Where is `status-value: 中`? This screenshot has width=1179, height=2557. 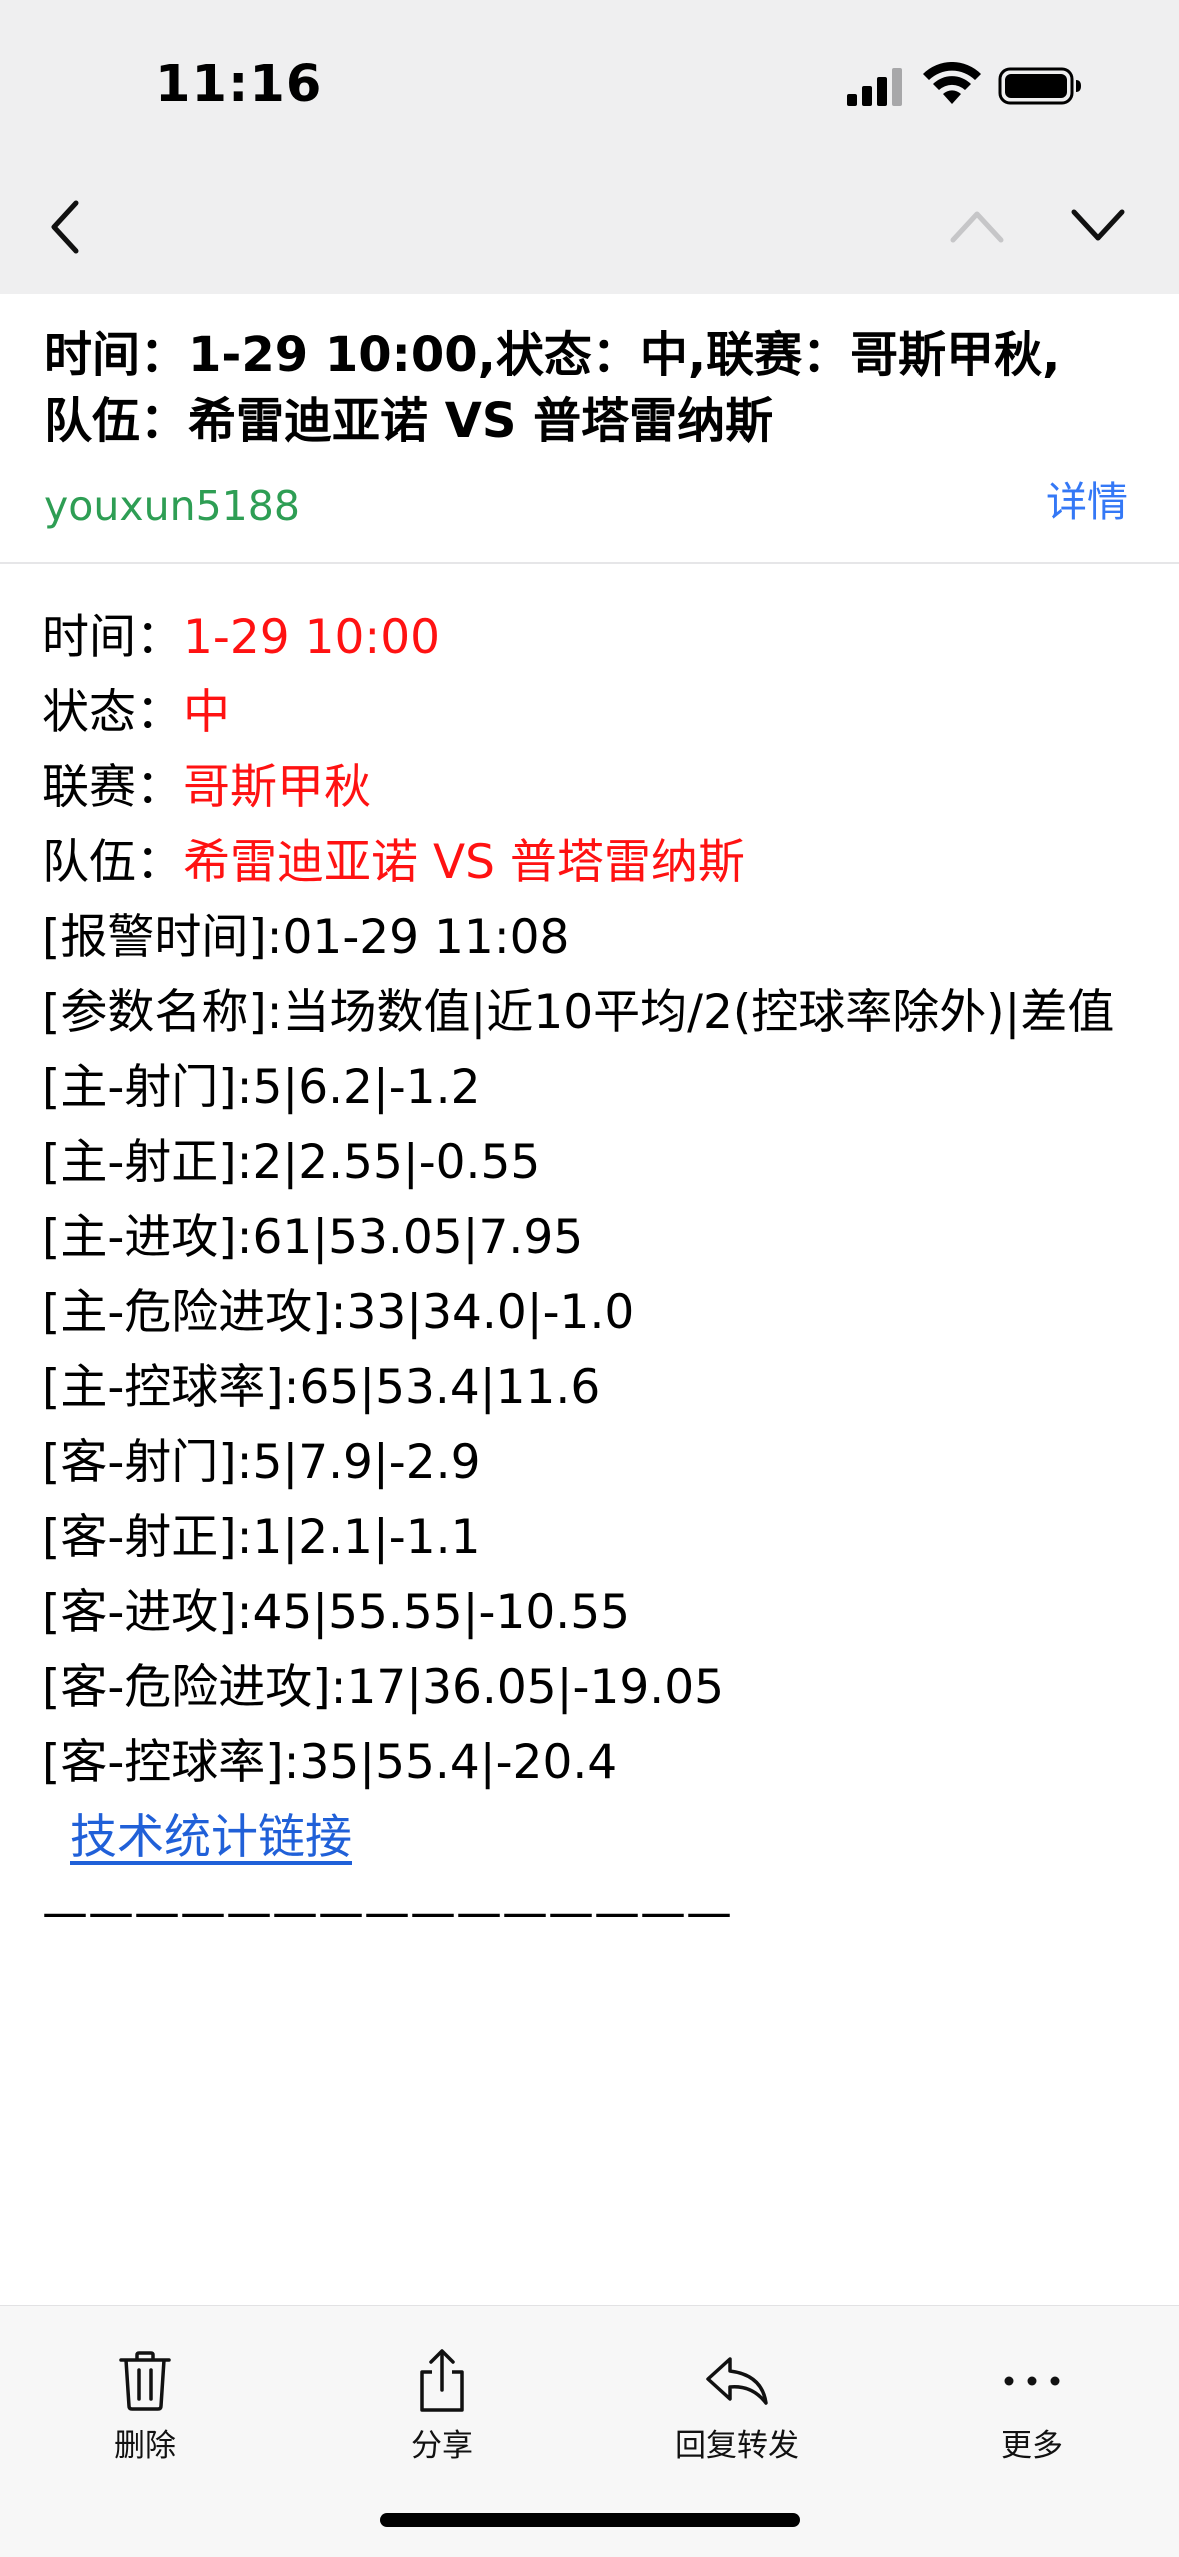 status-value: 中 is located at coordinates (206, 712).